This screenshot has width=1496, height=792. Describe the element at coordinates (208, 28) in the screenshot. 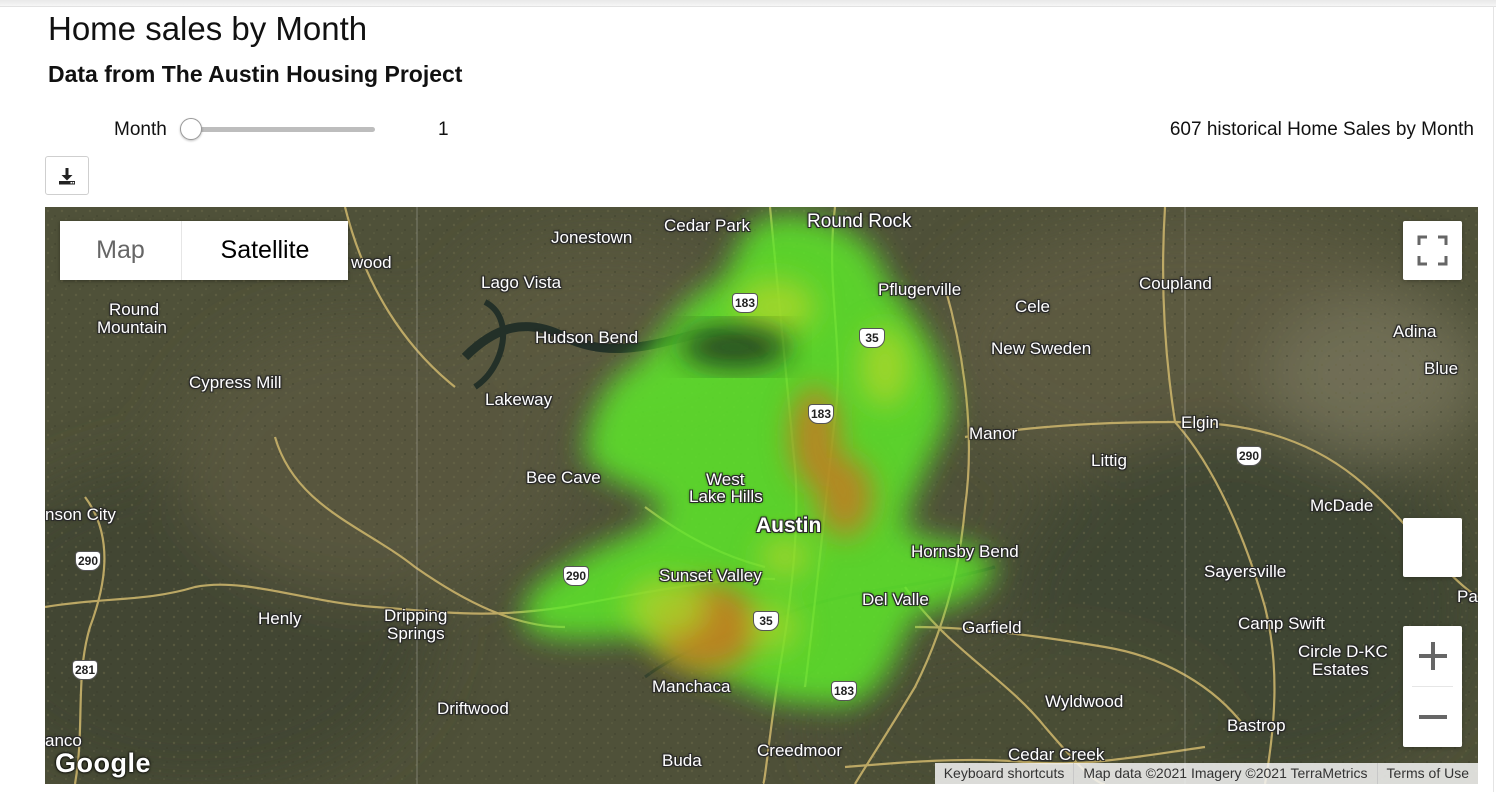

I see `page-title: Home sales by Month` at that location.